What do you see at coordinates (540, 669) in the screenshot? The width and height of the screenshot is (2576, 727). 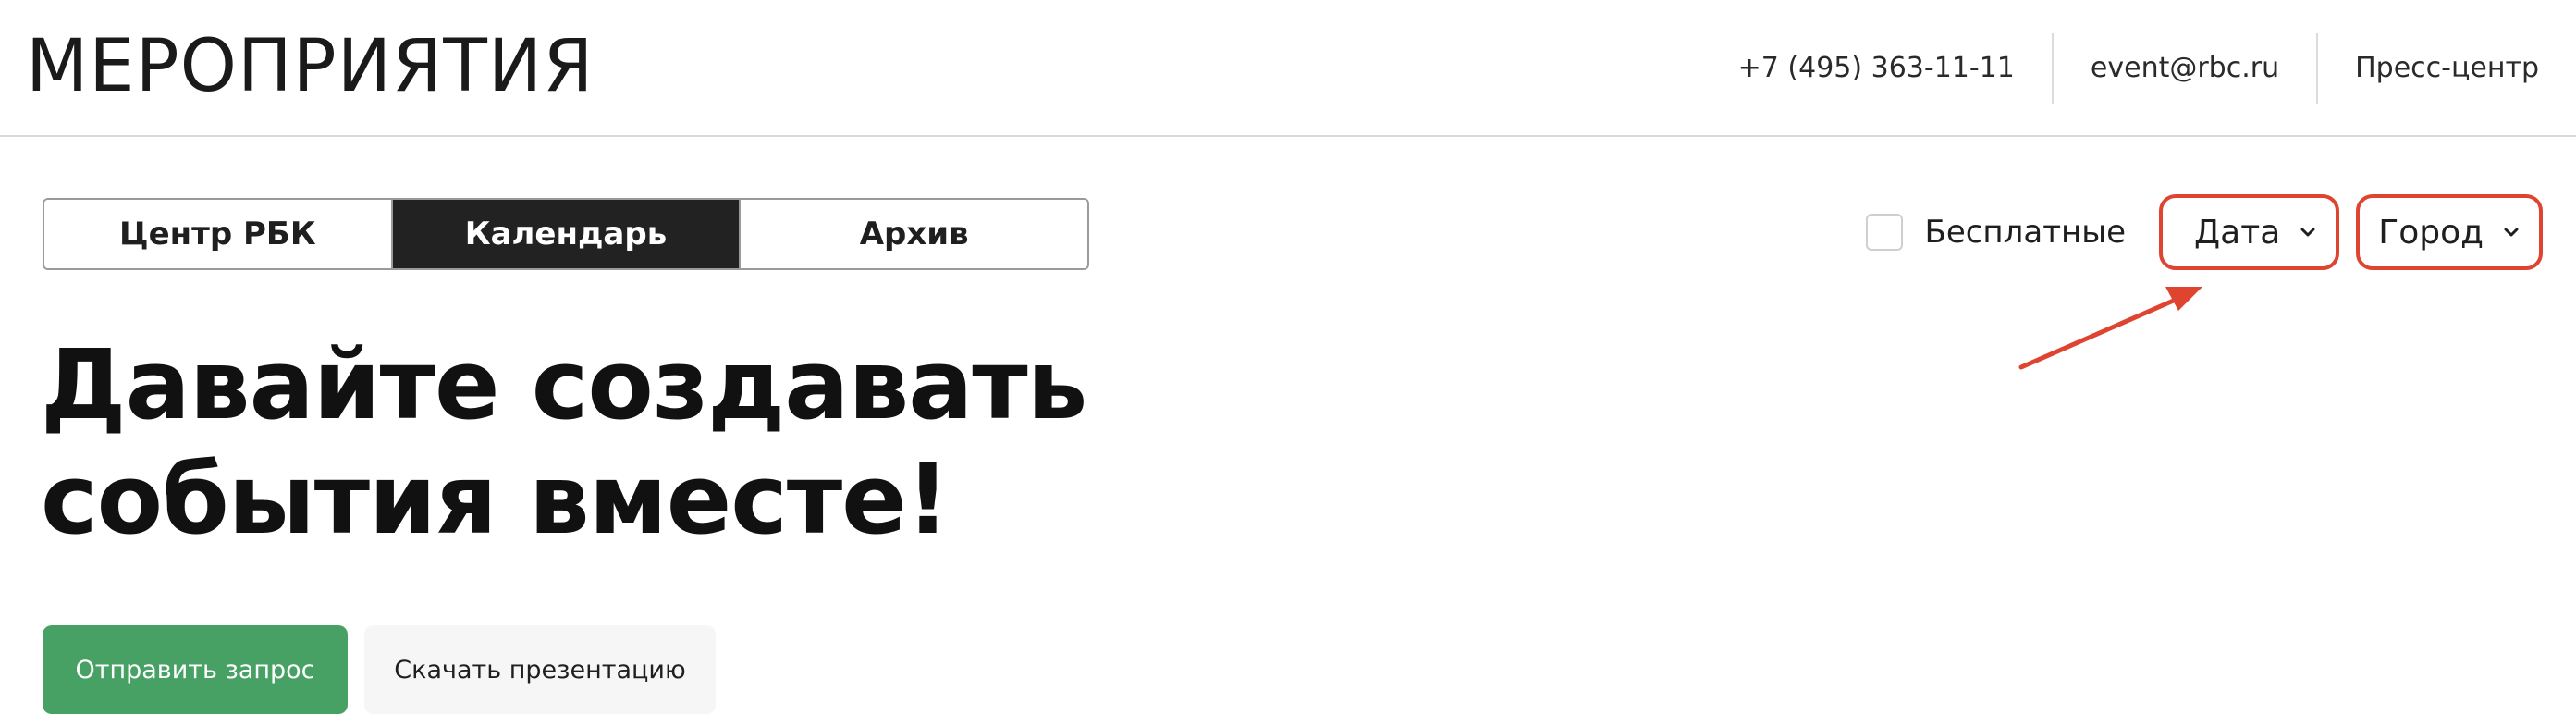 I see `download-presentation-button: Скачать презентацию` at bounding box center [540, 669].